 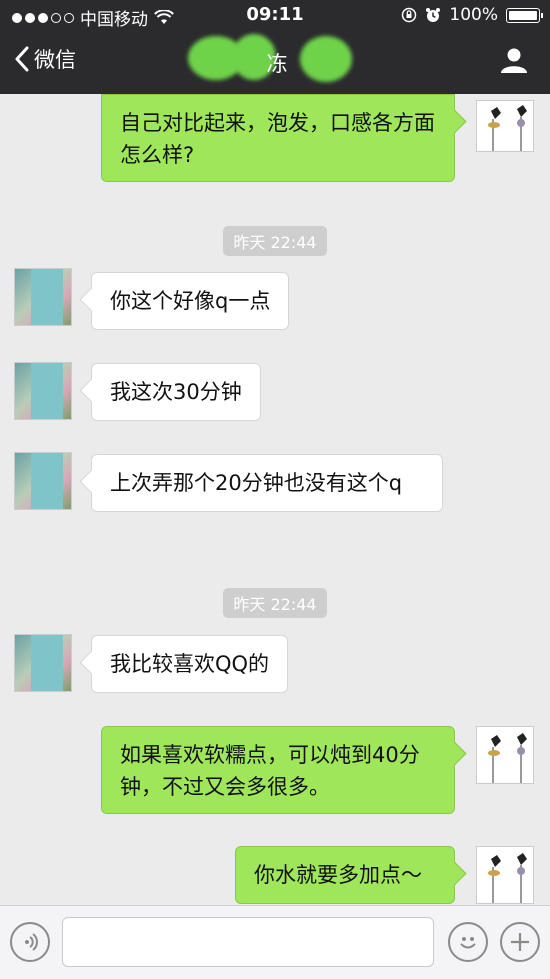 I want to click on voice-icon, so click(x=31, y=942).